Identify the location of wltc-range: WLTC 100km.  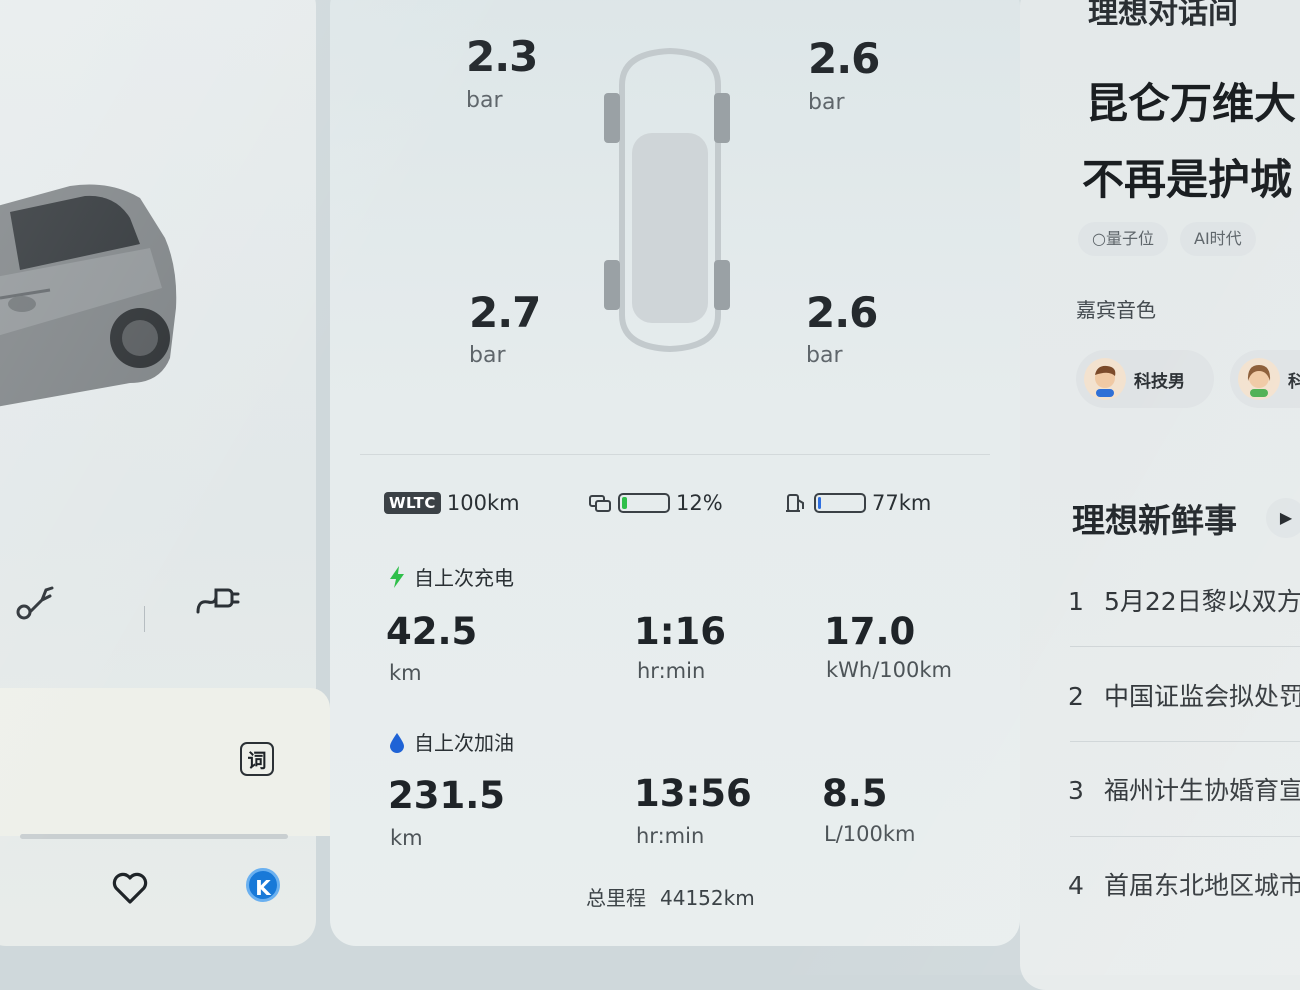
(452, 503).